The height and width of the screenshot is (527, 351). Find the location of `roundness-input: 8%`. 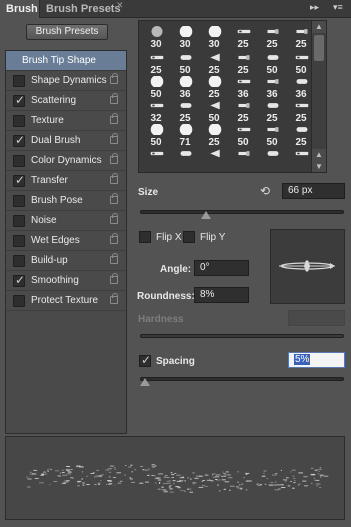

roundness-input: 8% is located at coordinates (221, 295).